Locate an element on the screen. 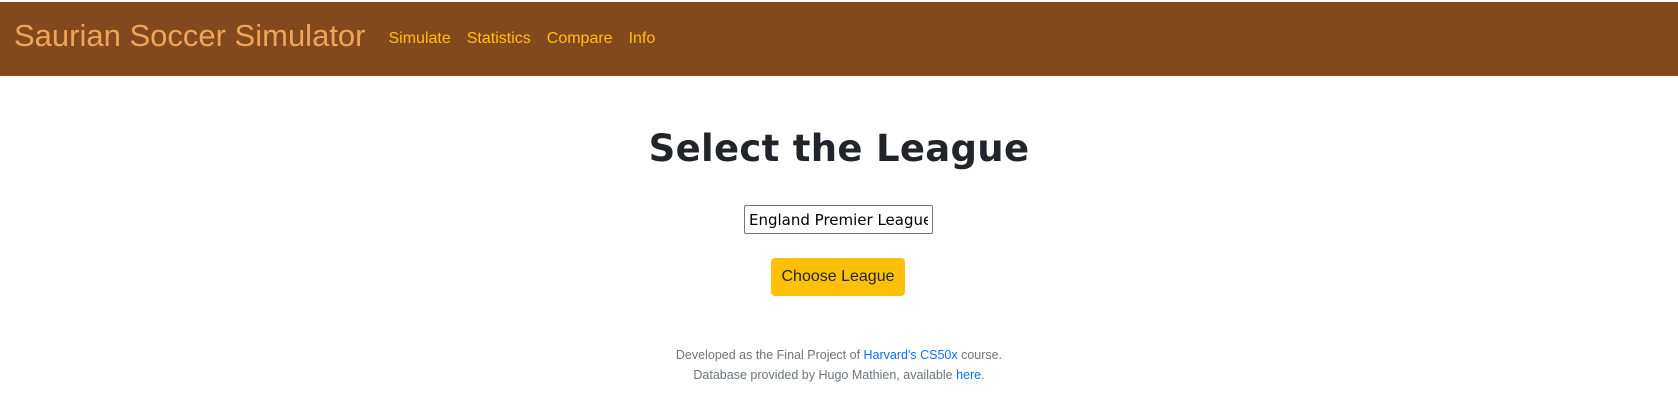 Image resolution: width=1678 pixels, height=419 pixels. footer-line1-suffix: course. is located at coordinates (980, 355).